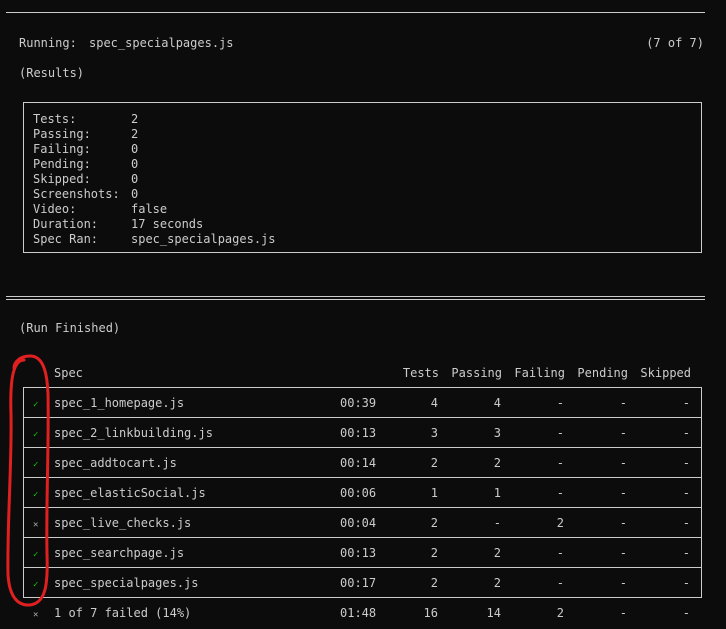  Describe the element at coordinates (133, 433) in the screenshot. I see `spec-file: spec_2_linkbuilding.js` at that location.